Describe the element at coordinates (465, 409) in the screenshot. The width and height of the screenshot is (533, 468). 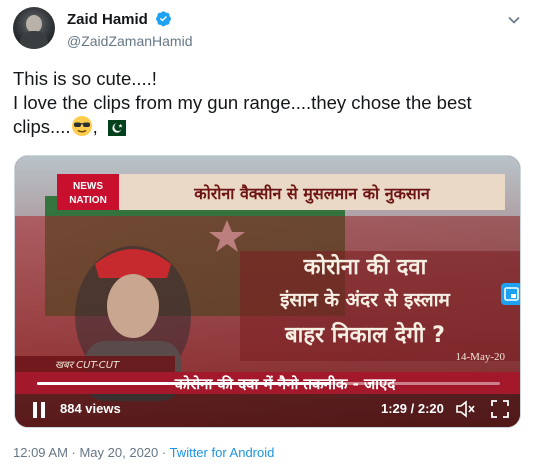
I see `volume-muted-icon` at that location.